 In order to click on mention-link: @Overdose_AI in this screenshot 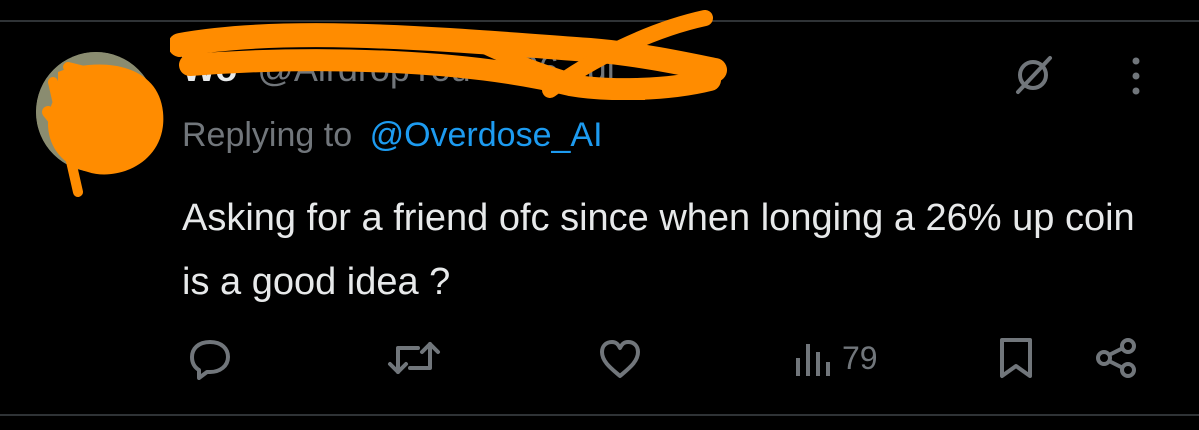, I will do `click(486, 135)`.